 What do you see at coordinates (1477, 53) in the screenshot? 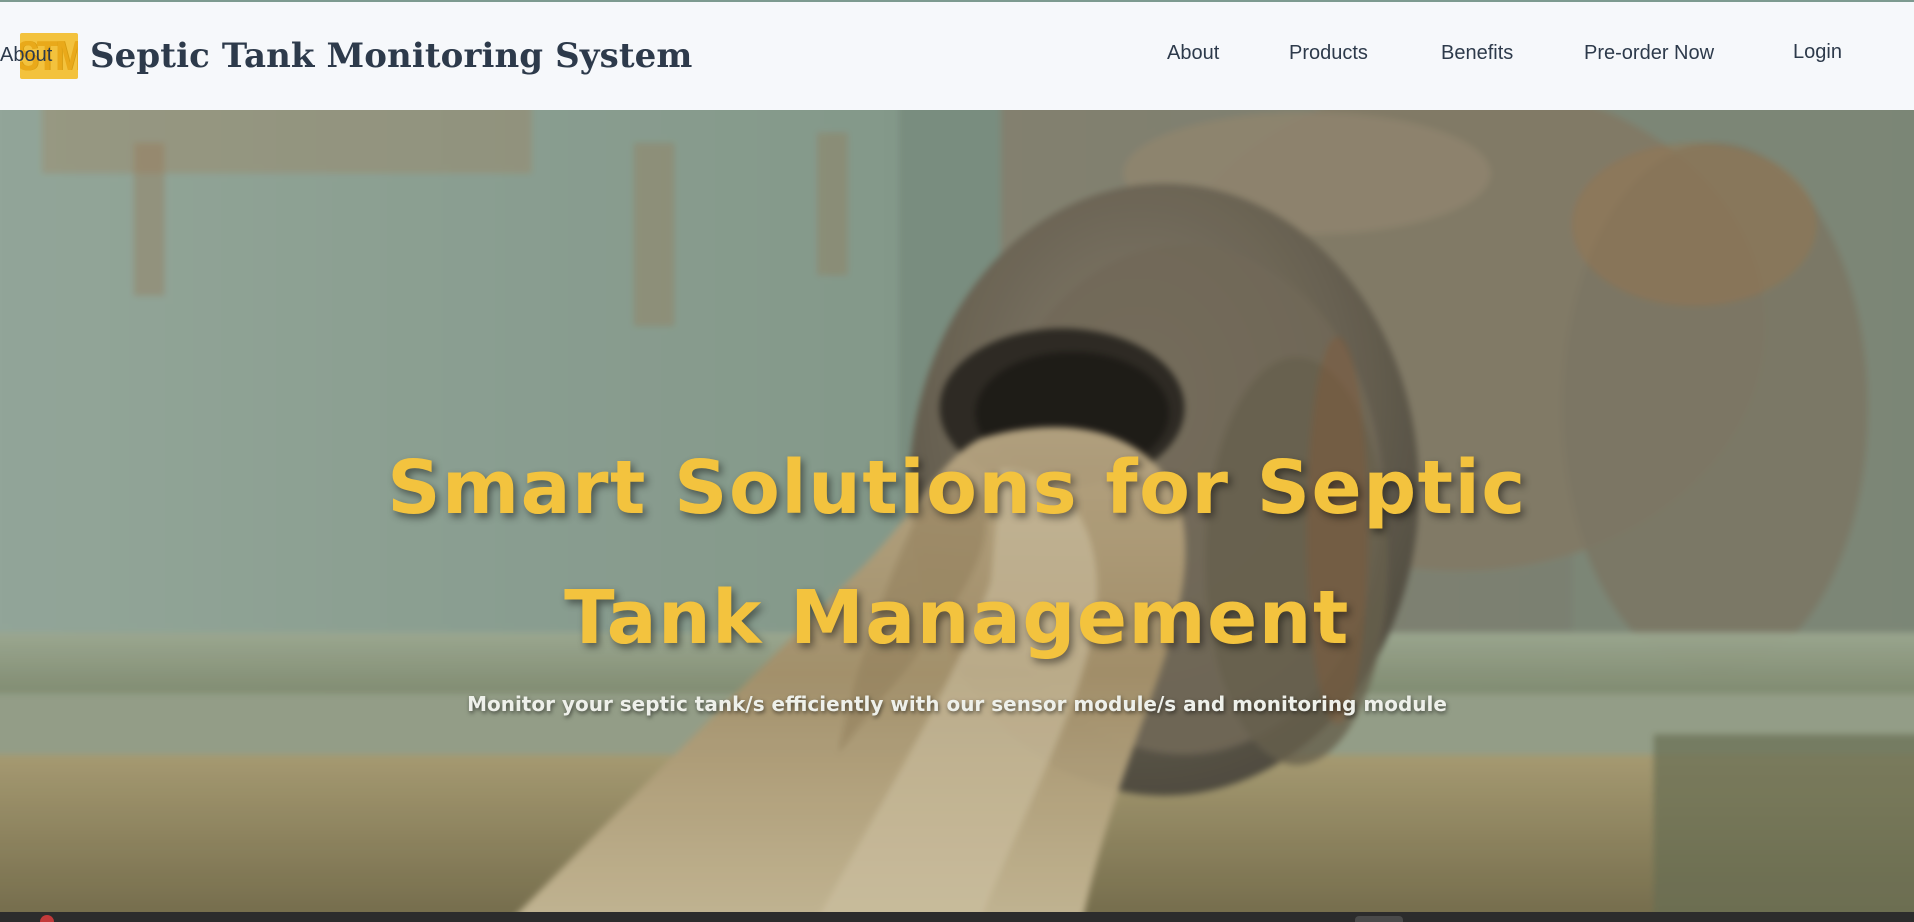
I see `nav-link-benefits: Benefits` at bounding box center [1477, 53].